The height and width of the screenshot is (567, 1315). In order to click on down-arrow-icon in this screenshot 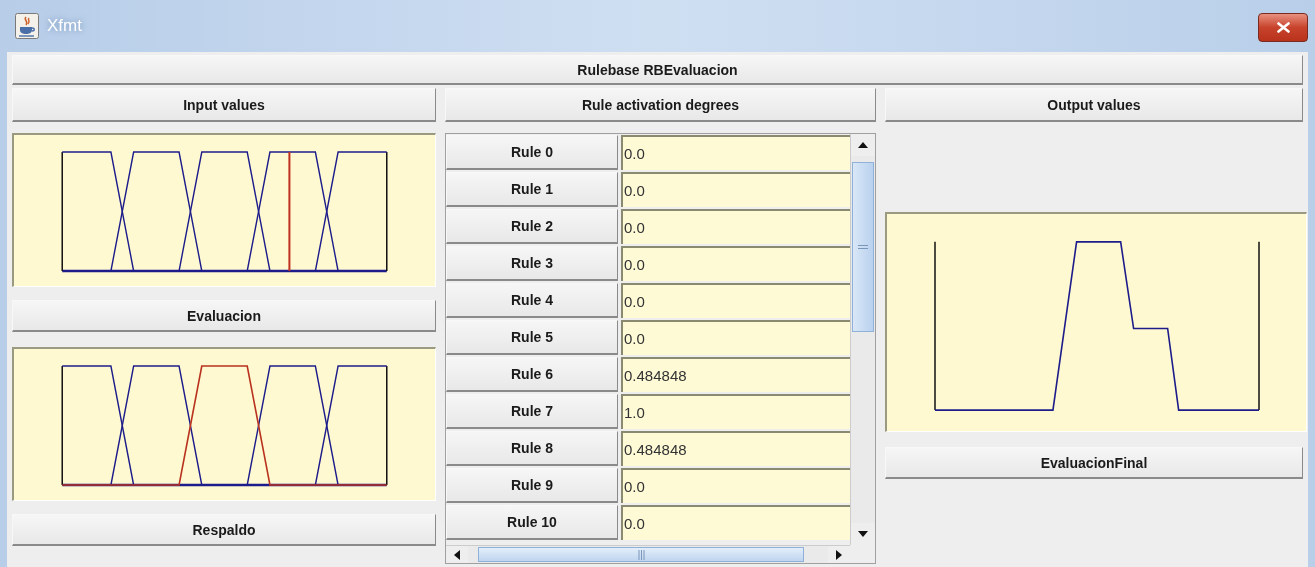, I will do `click(863, 534)`.